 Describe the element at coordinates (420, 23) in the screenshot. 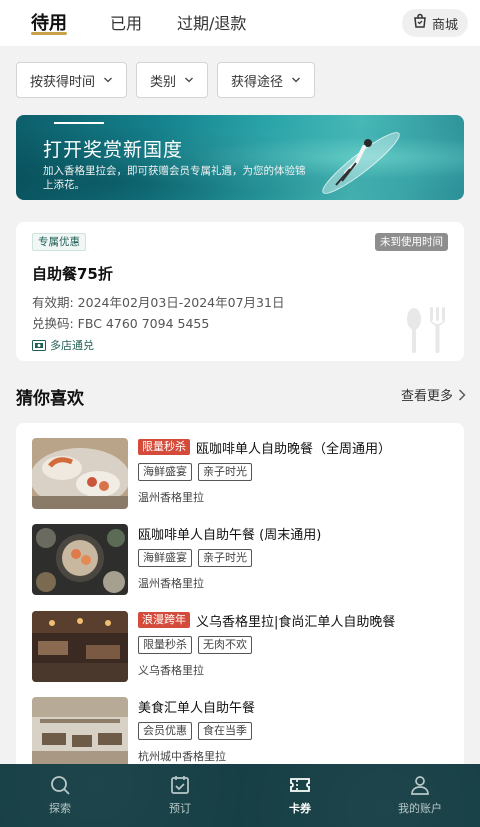

I see `shopping-bag-icon` at that location.